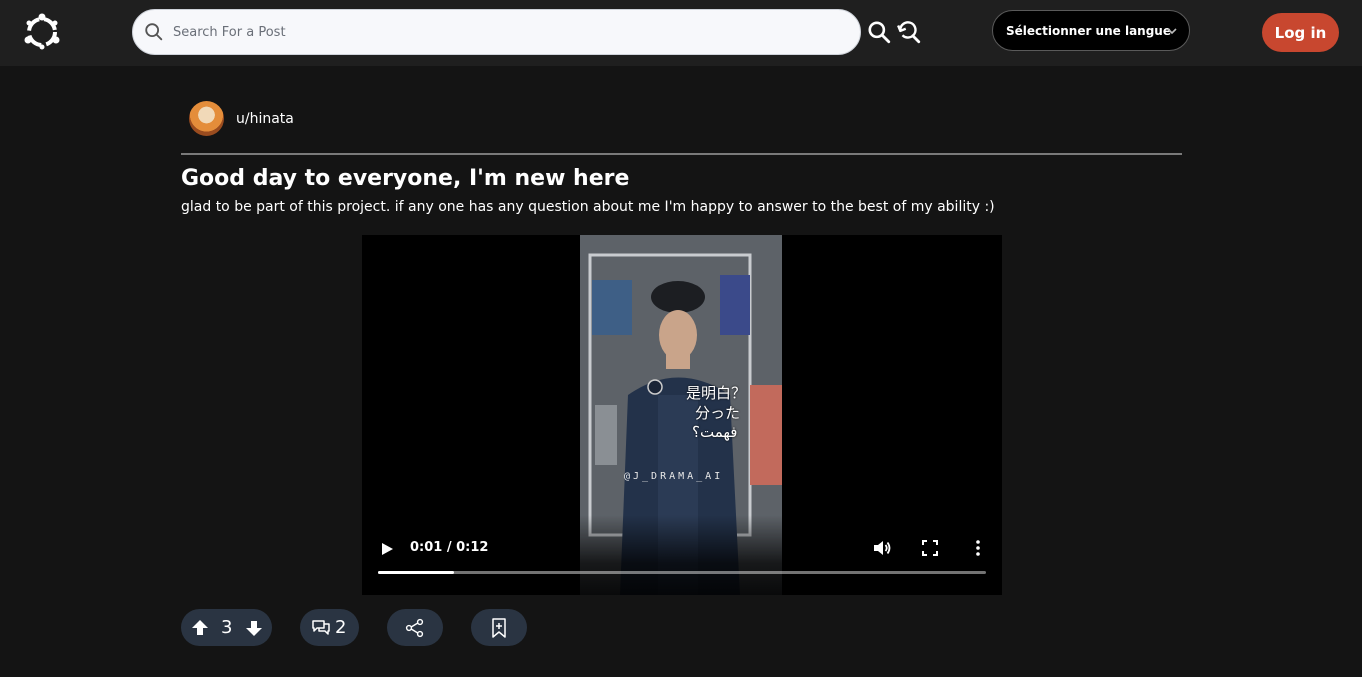 The height and width of the screenshot is (677, 1362). Describe the element at coordinates (1300, 32) in the screenshot. I see `login-button: Log in` at that location.